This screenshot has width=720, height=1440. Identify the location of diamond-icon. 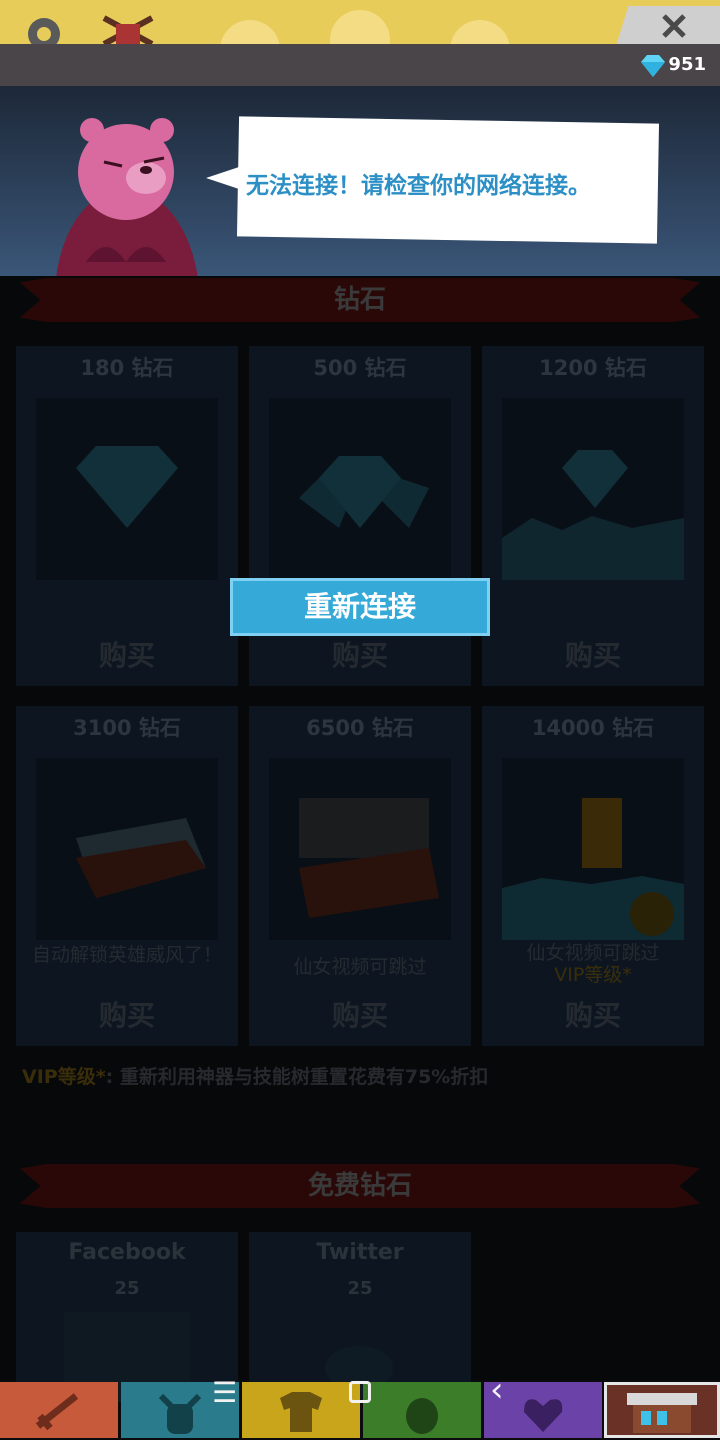
(653, 66).